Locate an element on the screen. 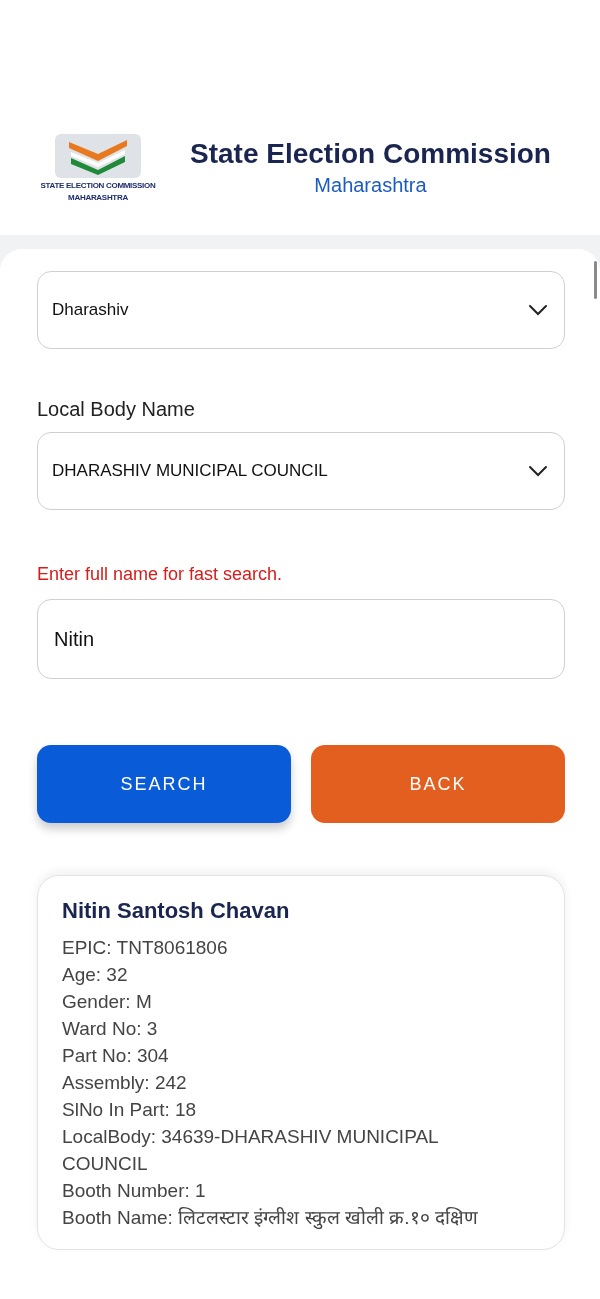 This screenshot has width=600, height=1299. app-title: State Election Commission is located at coordinates (370, 154).